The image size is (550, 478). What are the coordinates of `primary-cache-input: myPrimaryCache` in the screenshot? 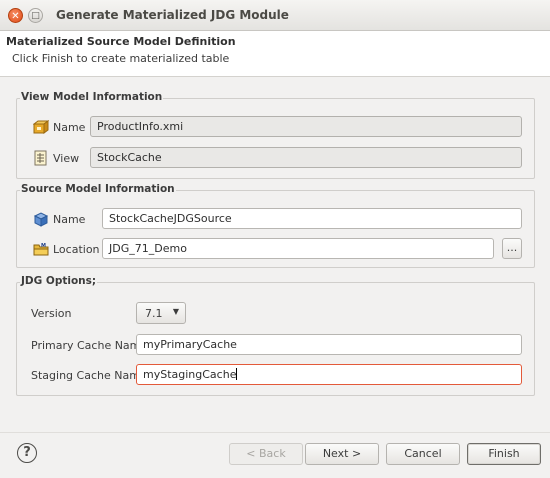 It's located at (329, 344).